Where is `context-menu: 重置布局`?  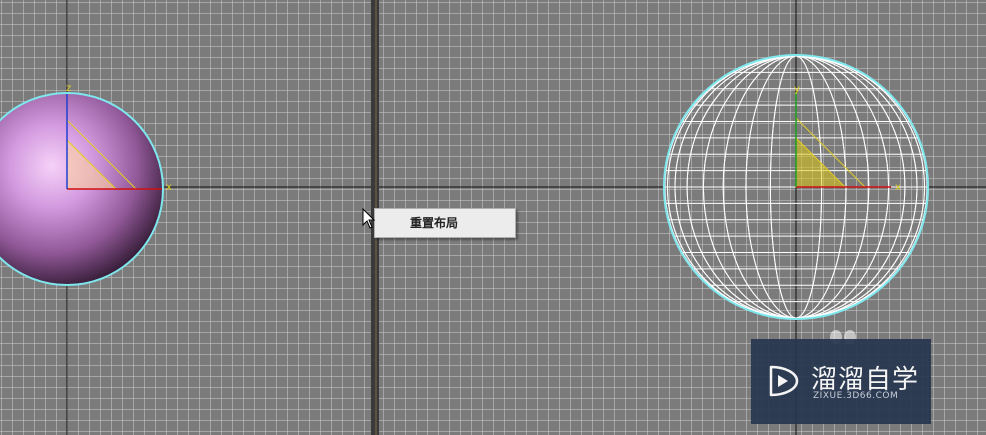
context-menu: 重置布局 is located at coordinates (445, 223).